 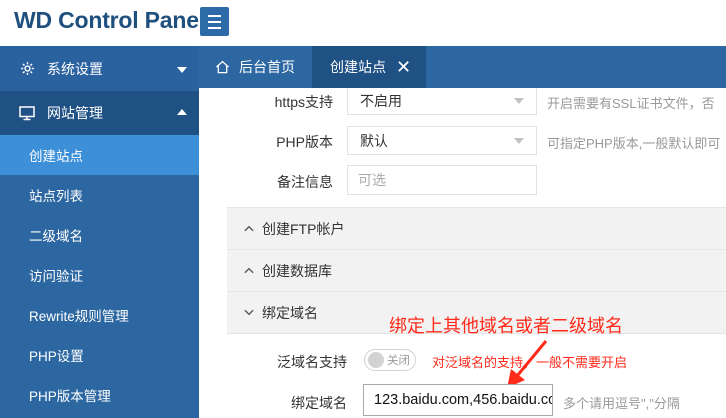 I want to click on sidebar-item-php-versions: PHP版本管理, so click(x=99, y=395).